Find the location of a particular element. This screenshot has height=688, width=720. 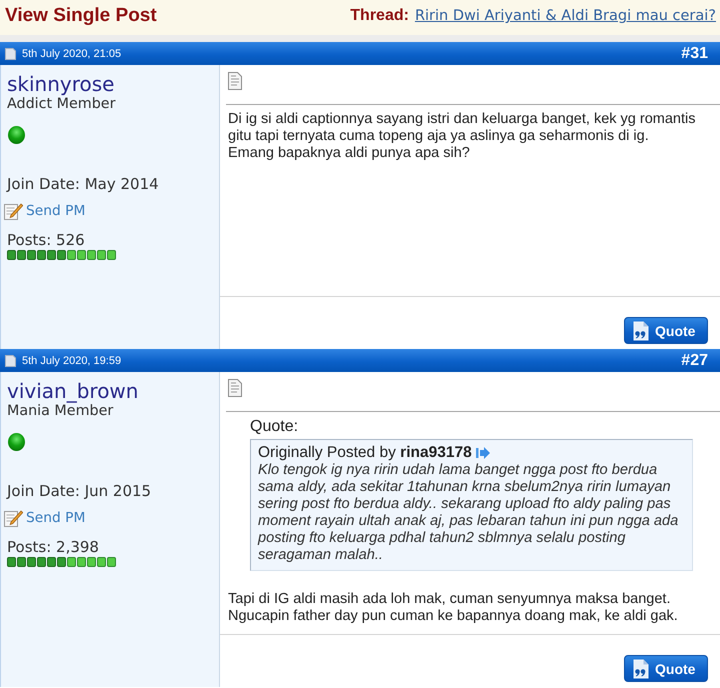

post-count: Posts: 2,398 is located at coordinates (53, 547).